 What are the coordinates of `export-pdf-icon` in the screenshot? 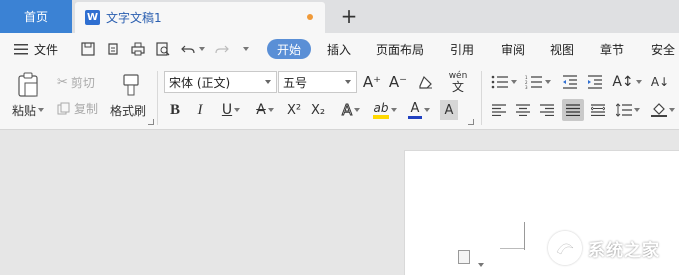 It's located at (113, 49).